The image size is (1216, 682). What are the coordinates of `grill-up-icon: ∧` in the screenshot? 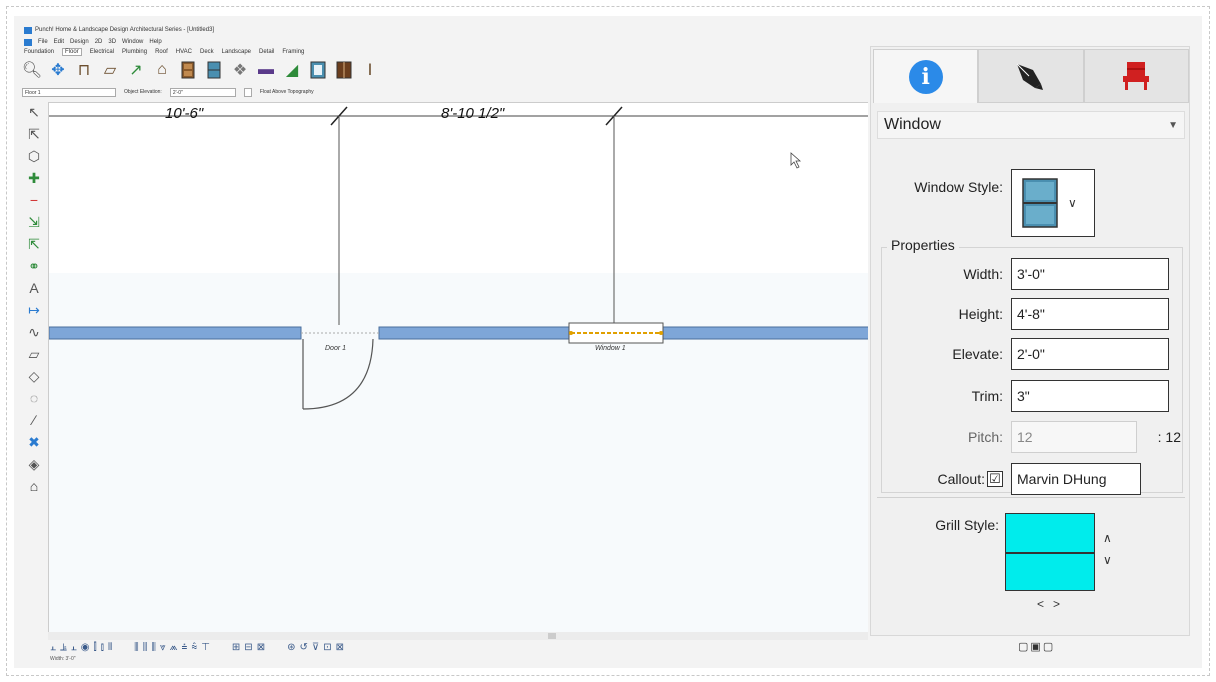 It's located at (1107, 538).